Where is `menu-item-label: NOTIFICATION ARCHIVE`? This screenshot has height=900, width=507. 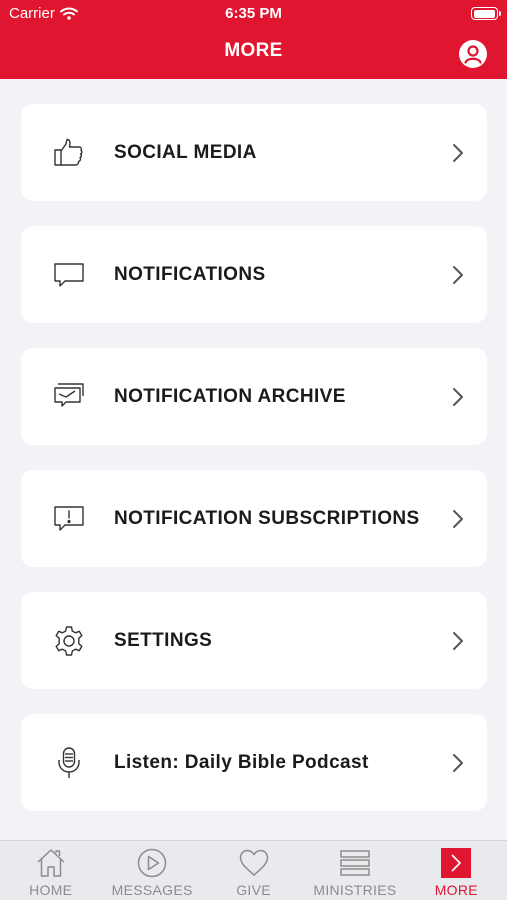 menu-item-label: NOTIFICATION ARCHIVE is located at coordinates (230, 396).